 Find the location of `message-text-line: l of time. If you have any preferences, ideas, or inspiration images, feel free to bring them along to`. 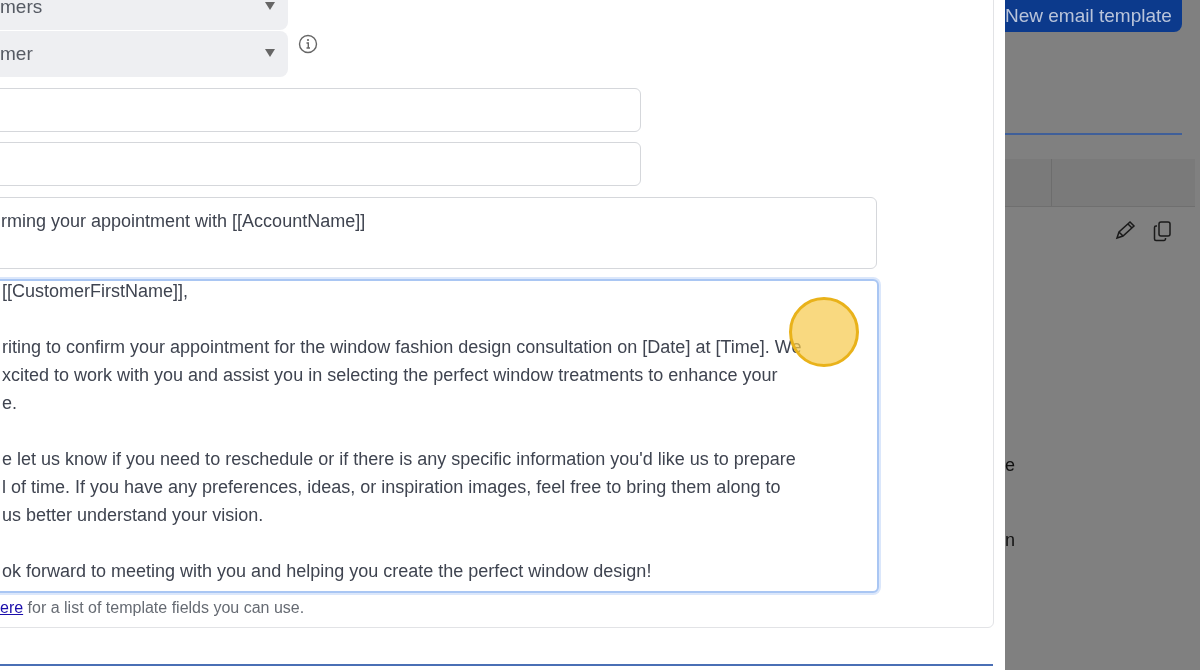

message-text-line: l of time. If you have any preferences, ideas, or inspiration images, feel free to bring them along to is located at coordinates (392, 487).